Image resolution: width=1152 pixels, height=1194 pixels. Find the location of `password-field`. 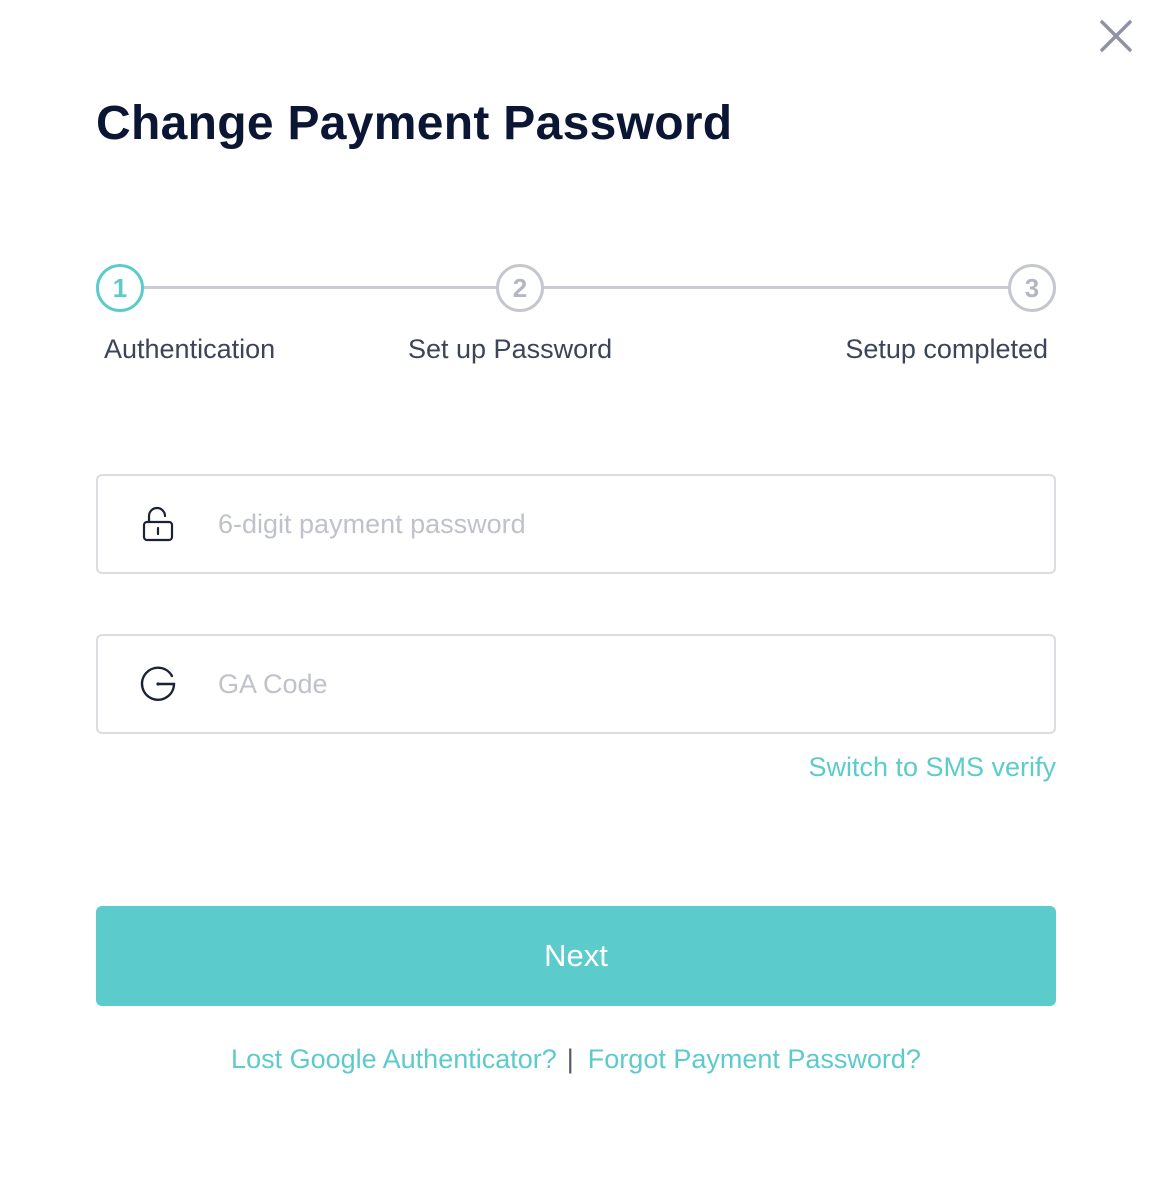

password-field is located at coordinates (576, 524).